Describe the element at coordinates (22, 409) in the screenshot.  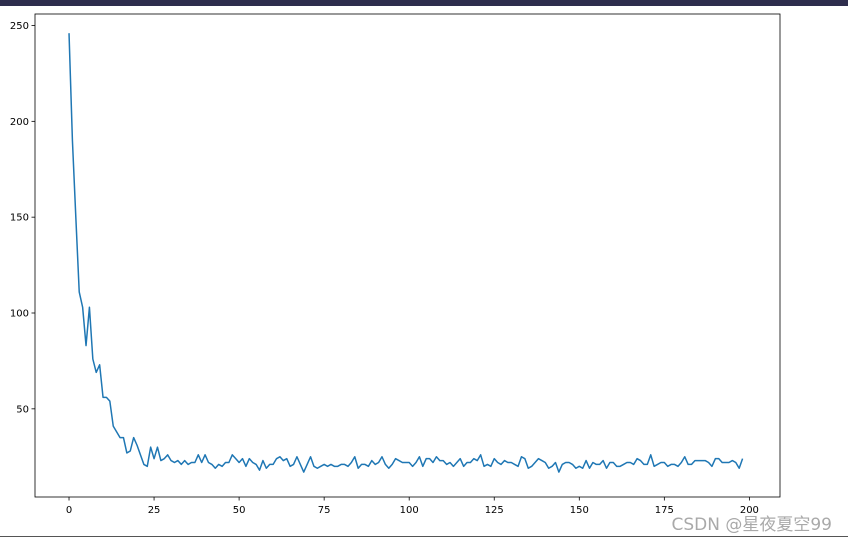
I see `y-tick-label: 50` at that location.